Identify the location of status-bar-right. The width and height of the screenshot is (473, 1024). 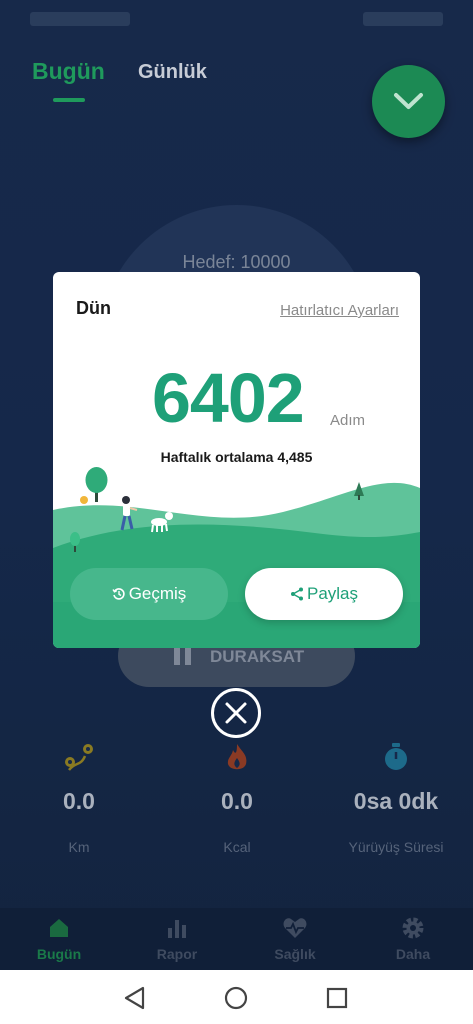
(403, 19).